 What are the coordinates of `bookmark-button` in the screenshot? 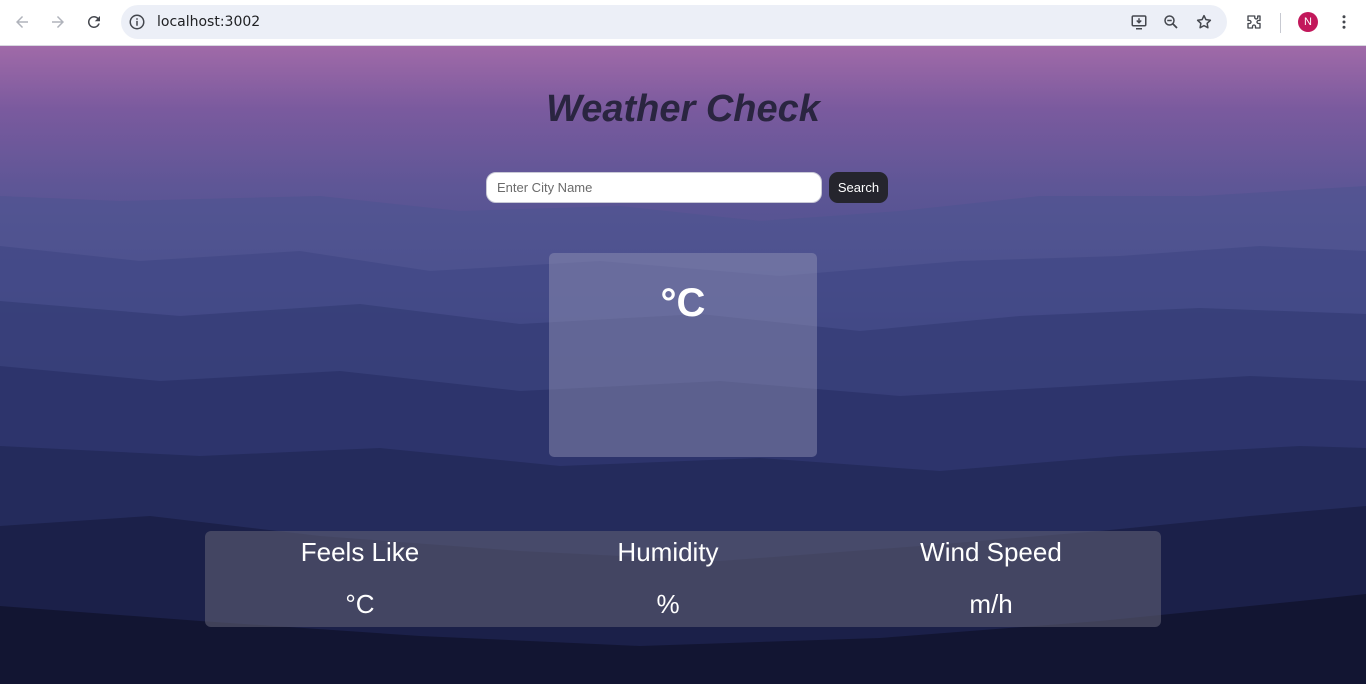 It's located at (1204, 22).